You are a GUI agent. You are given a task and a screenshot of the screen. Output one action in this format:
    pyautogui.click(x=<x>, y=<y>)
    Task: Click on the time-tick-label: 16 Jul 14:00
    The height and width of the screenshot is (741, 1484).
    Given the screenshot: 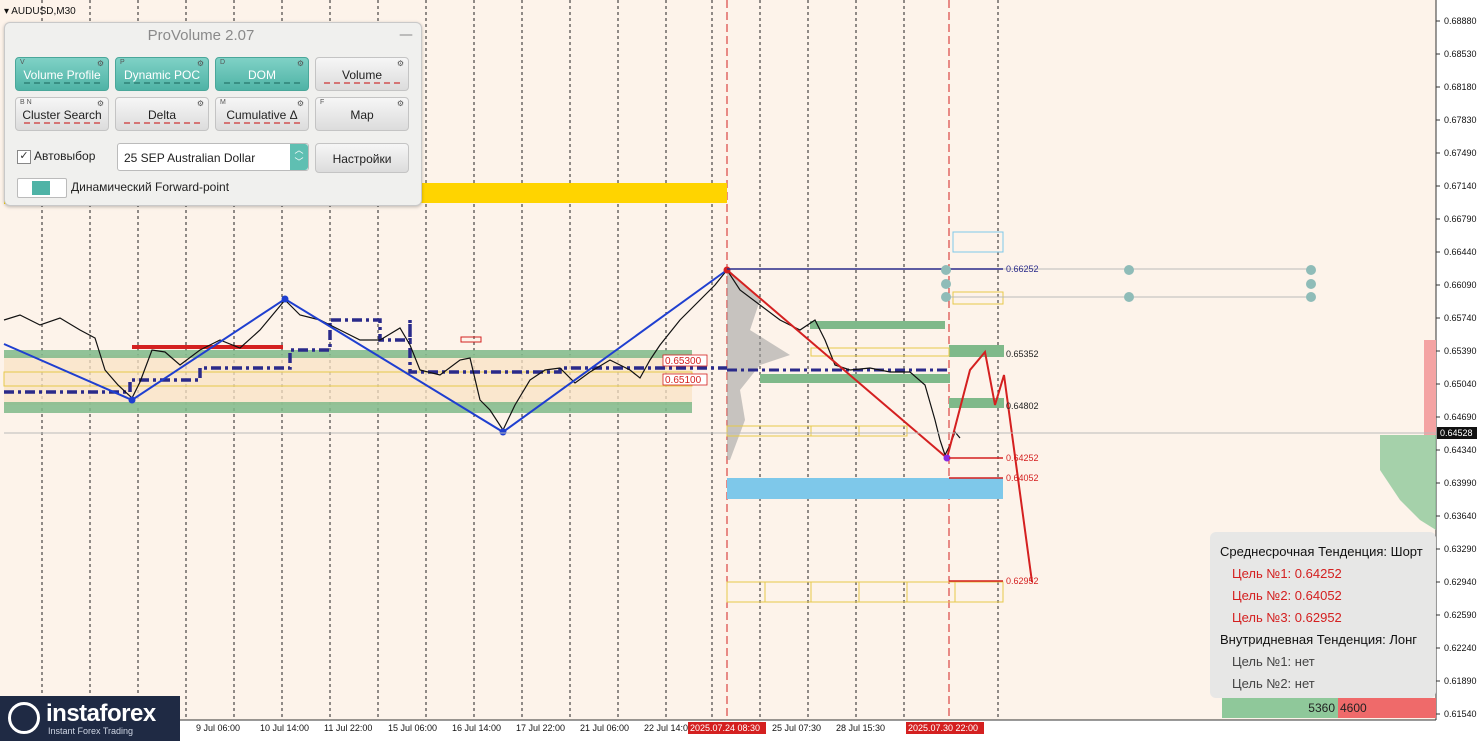 What is the action you would take?
    pyautogui.click(x=476, y=728)
    